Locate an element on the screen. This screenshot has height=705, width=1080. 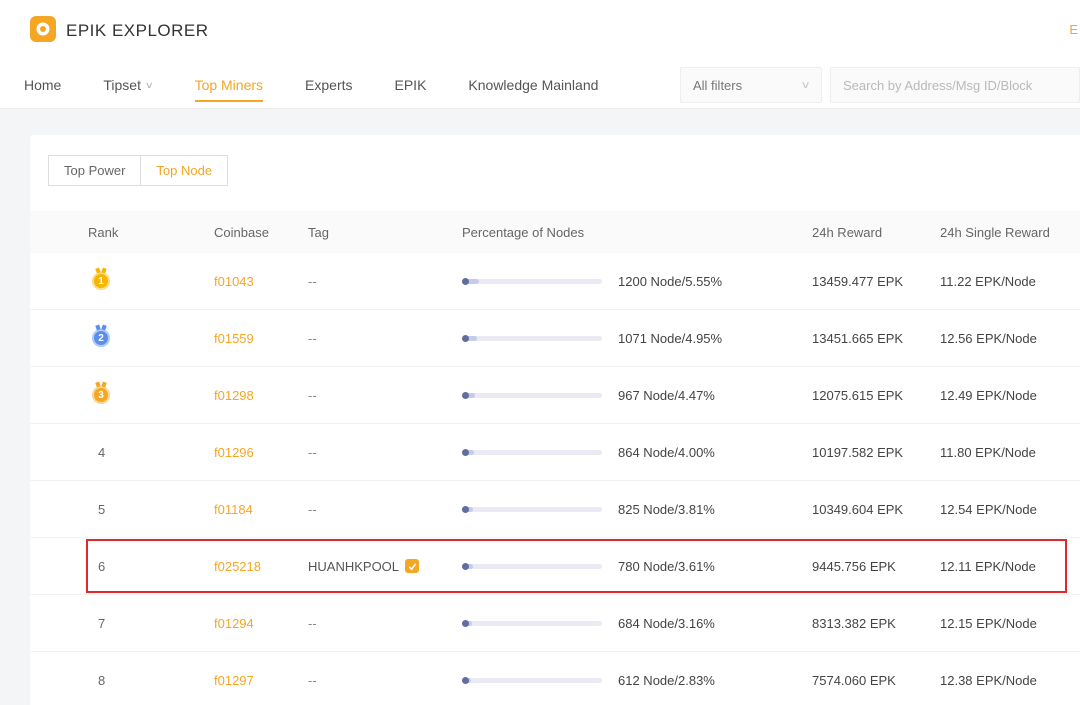
coinbase-link: f025218 is located at coordinates (237, 566).